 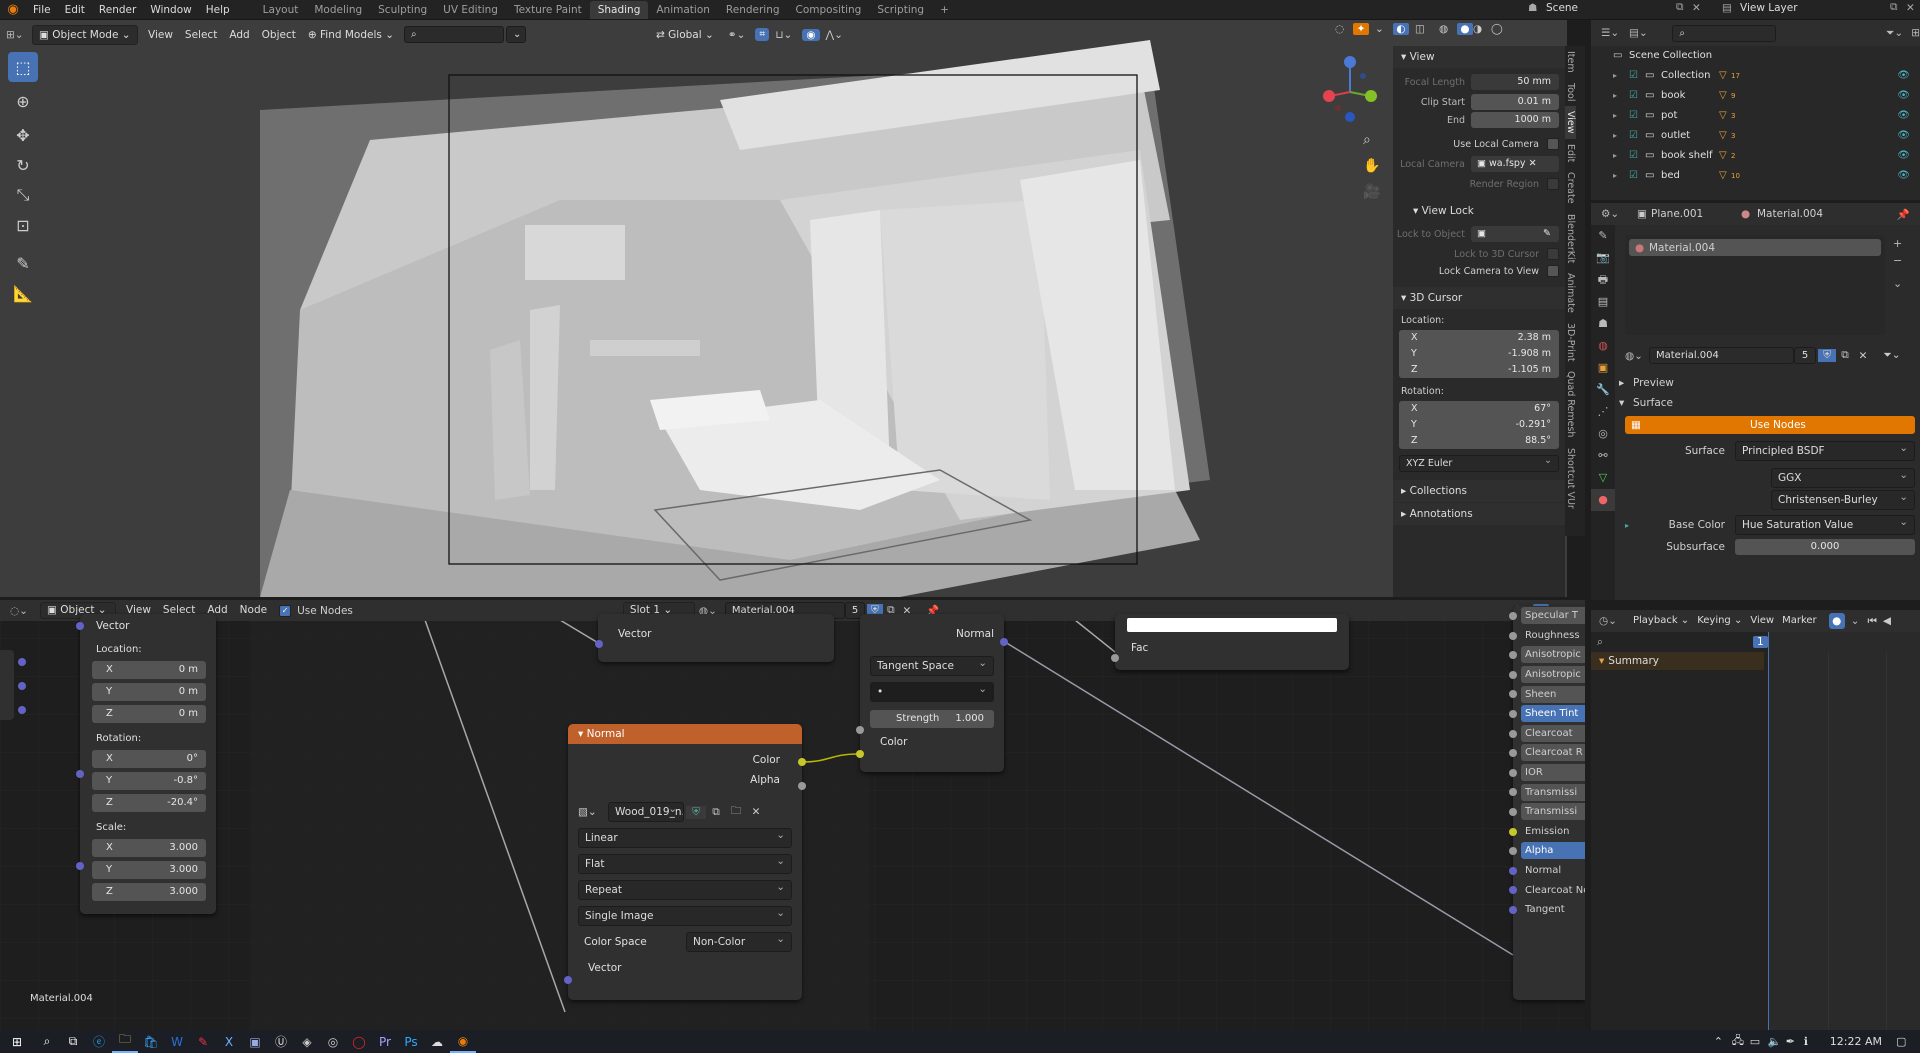 I want to click on eyedropper-icon: ✎, so click(x=1547, y=234).